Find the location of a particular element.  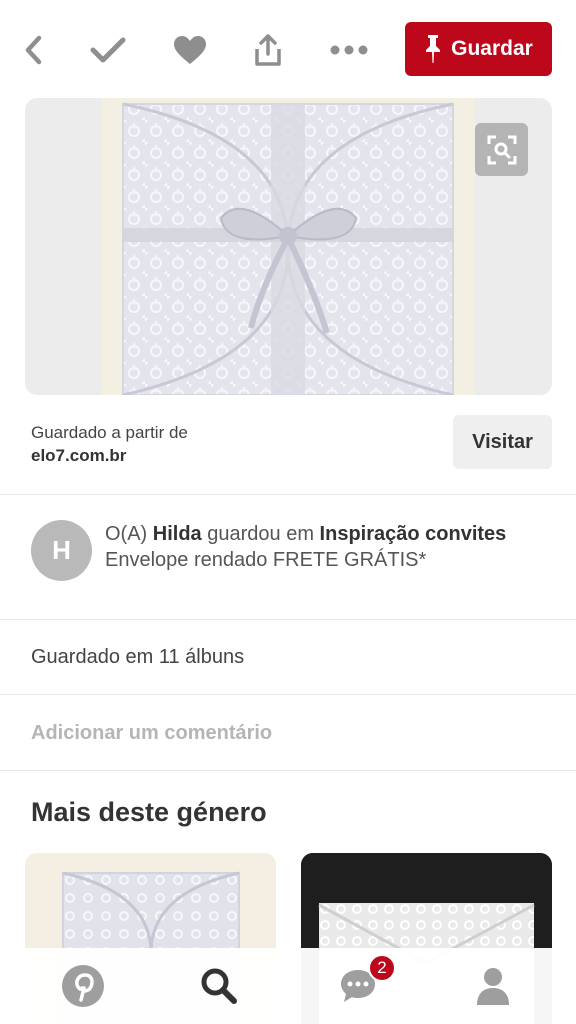

source-info: Guardado a partir de elo7.com.br is located at coordinates (109, 445).